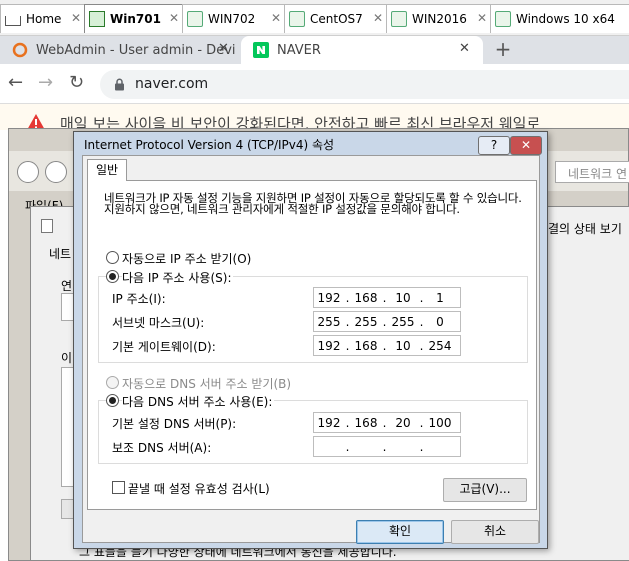 Image resolution: width=629 pixels, height=561 pixels. What do you see at coordinates (112, 276) in the screenshot?
I see `manual-ip-radio` at bounding box center [112, 276].